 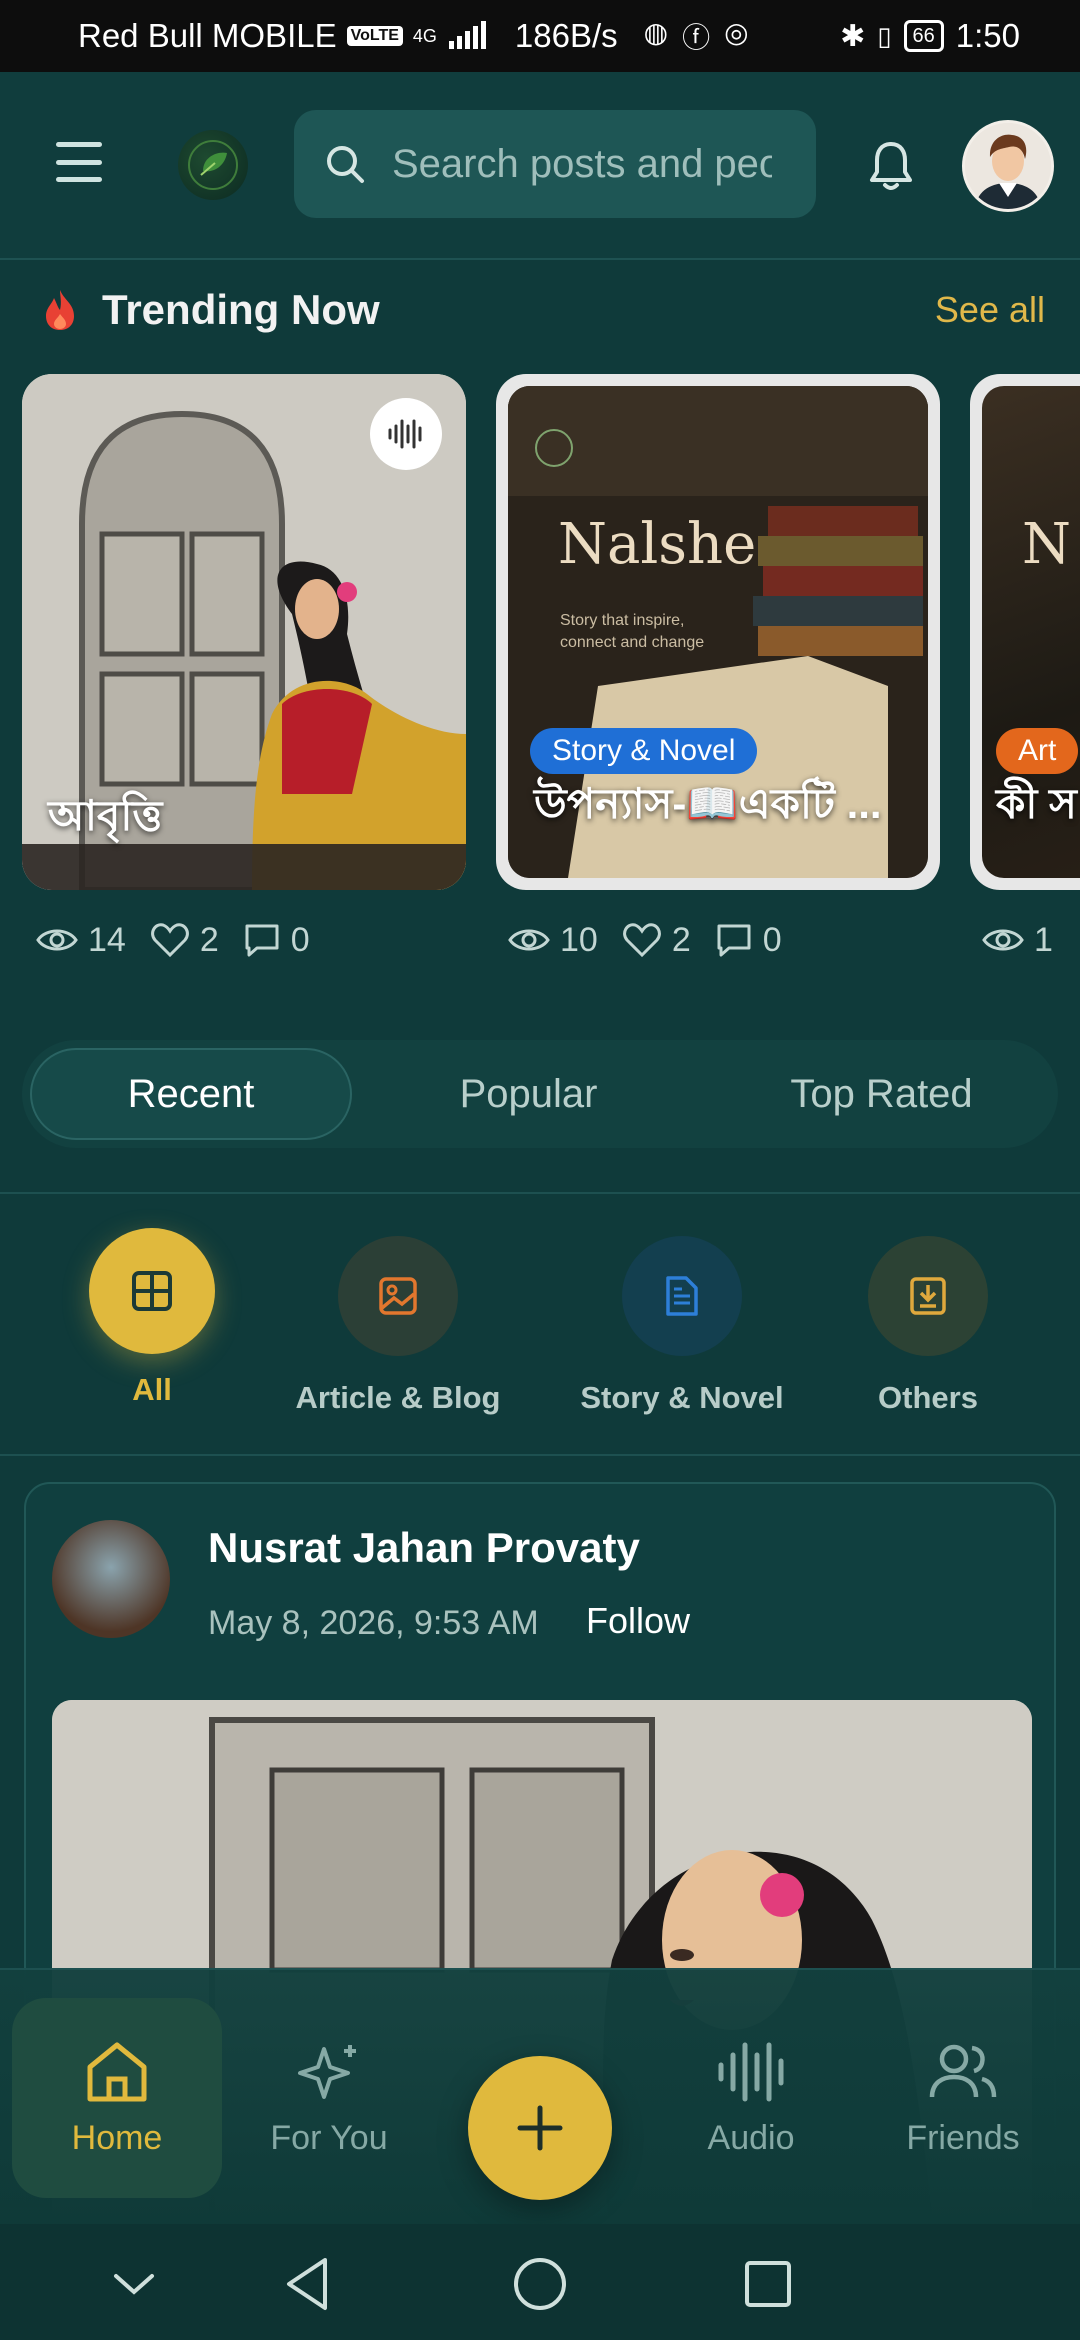 I want to click on divider, so click(x=540, y=1455).